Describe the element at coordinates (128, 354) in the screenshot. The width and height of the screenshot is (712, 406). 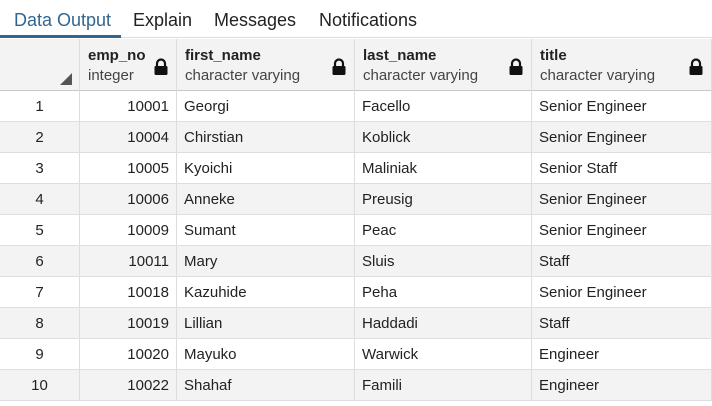
I see `cell-emp-no: 10020` at that location.